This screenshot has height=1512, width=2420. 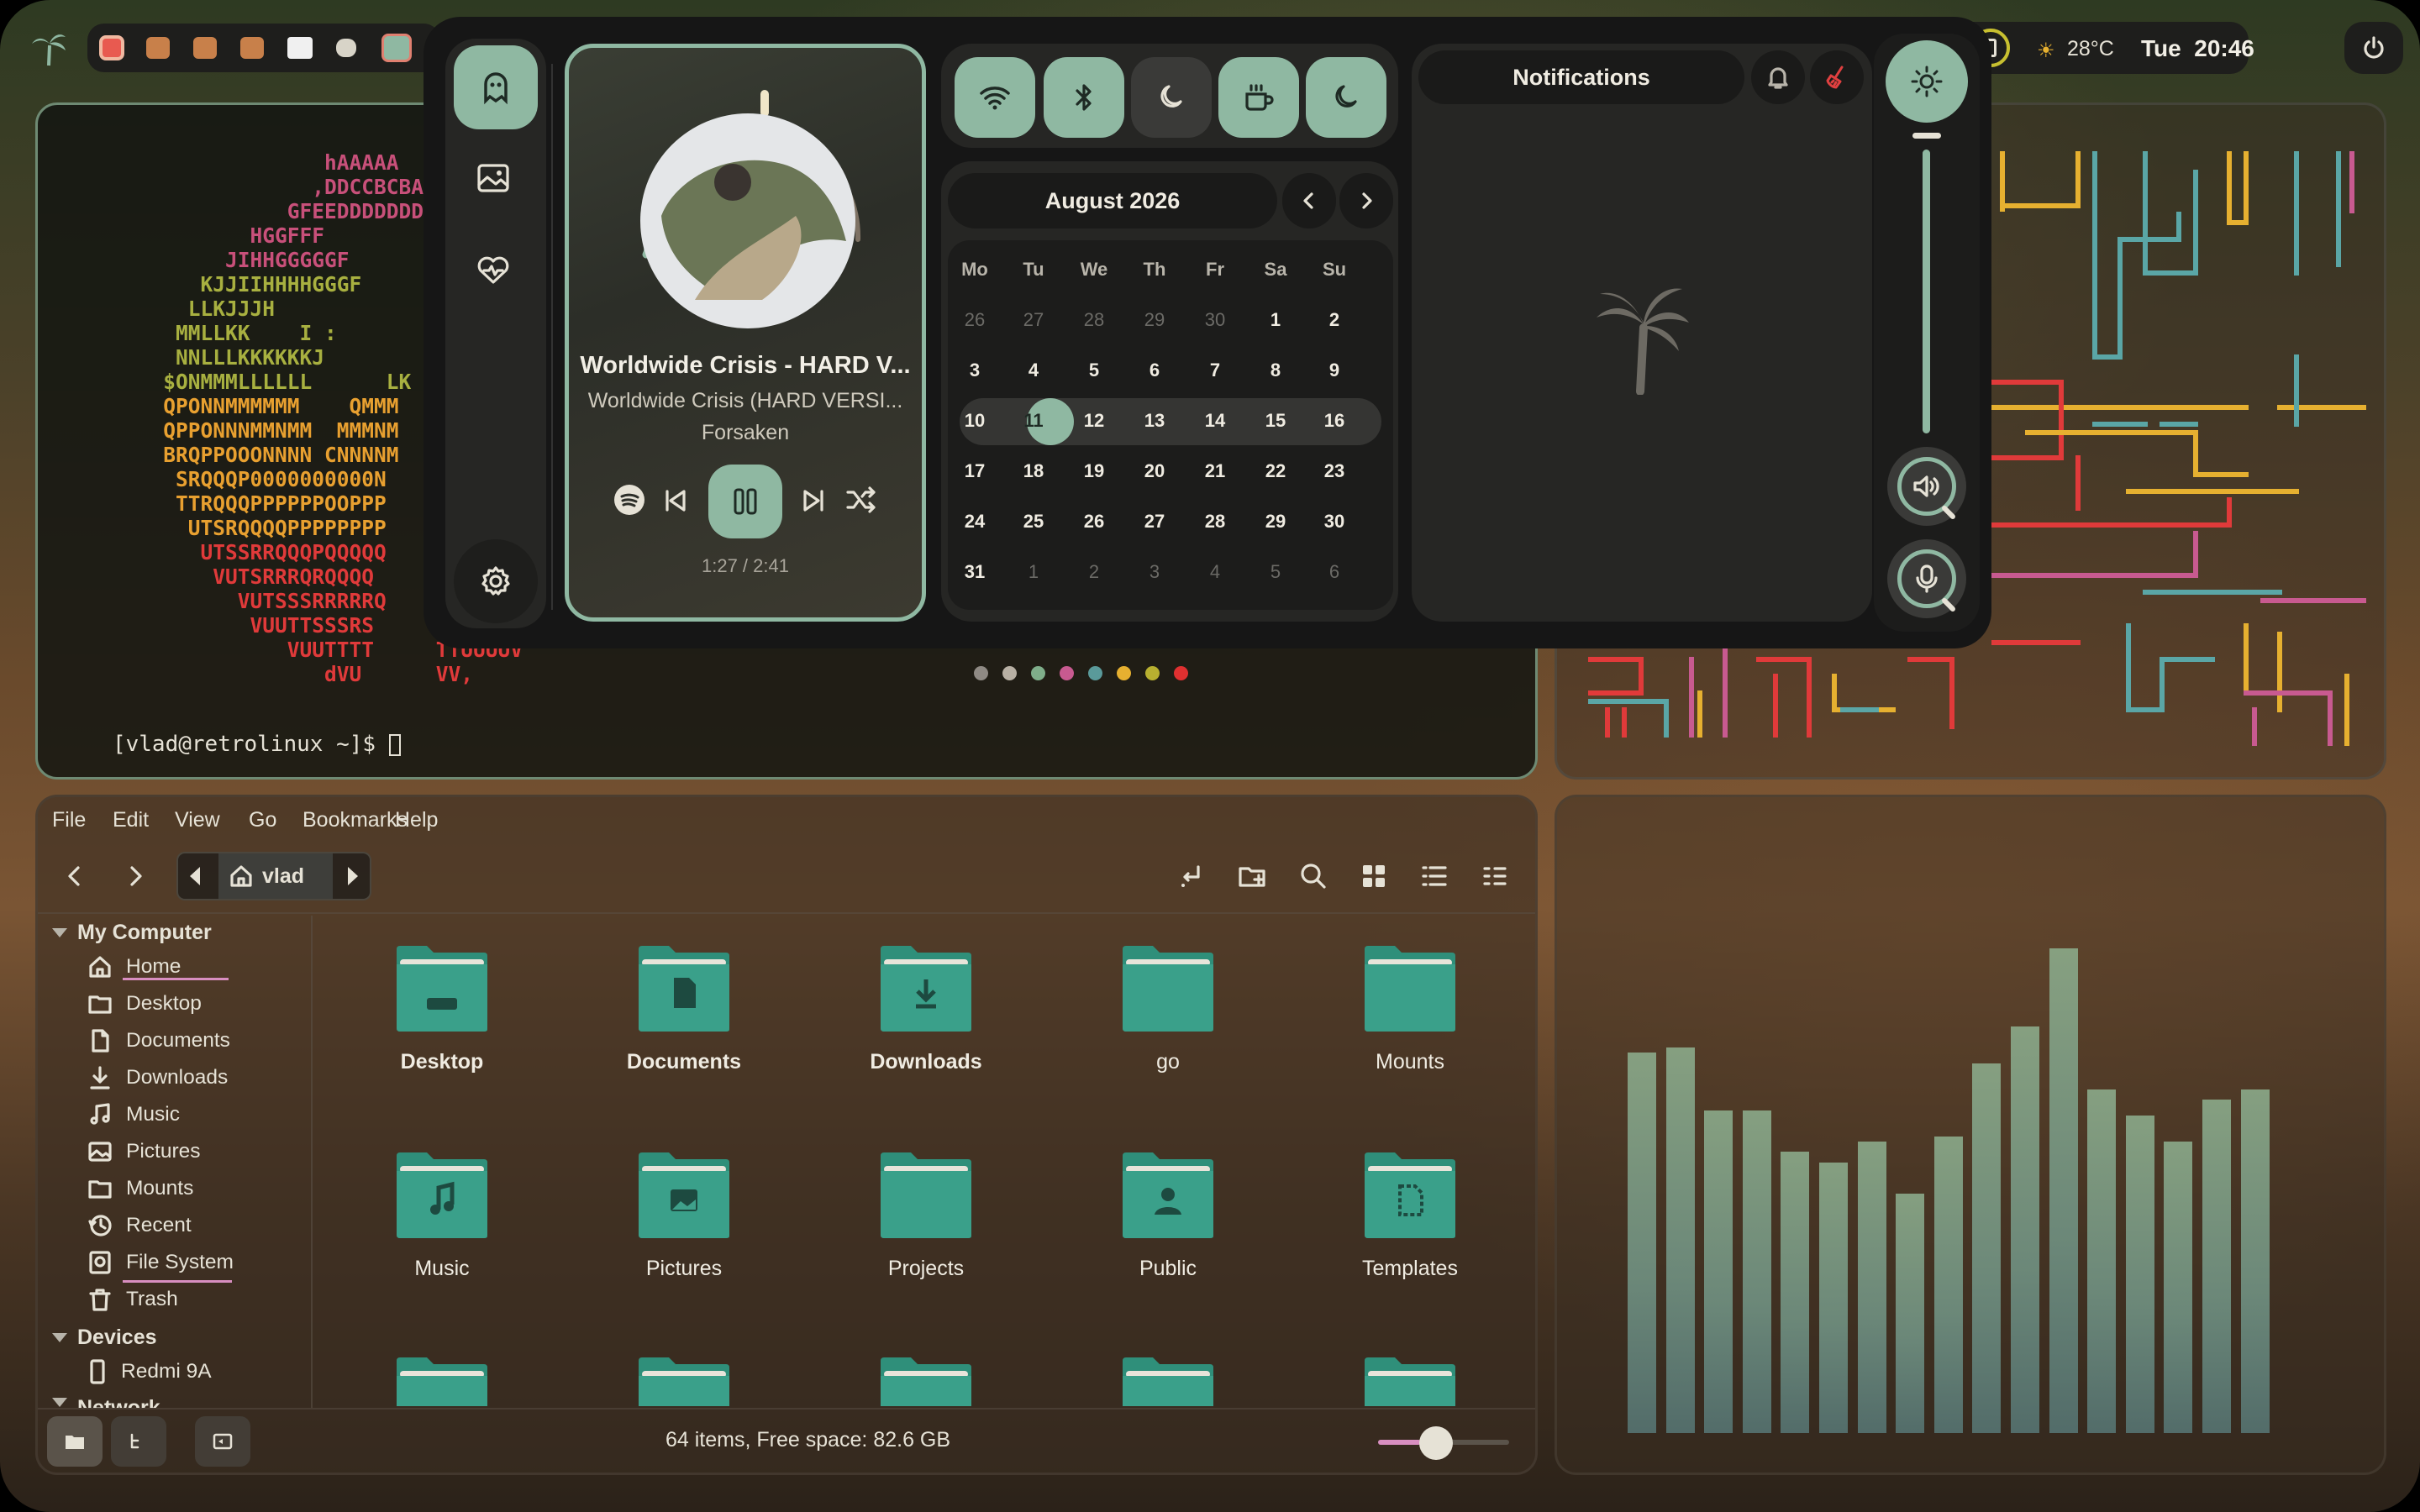 What do you see at coordinates (355, 820) in the screenshot?
I see `menu-bookmarks: Bookmarks` at bounding box center [355, 820].